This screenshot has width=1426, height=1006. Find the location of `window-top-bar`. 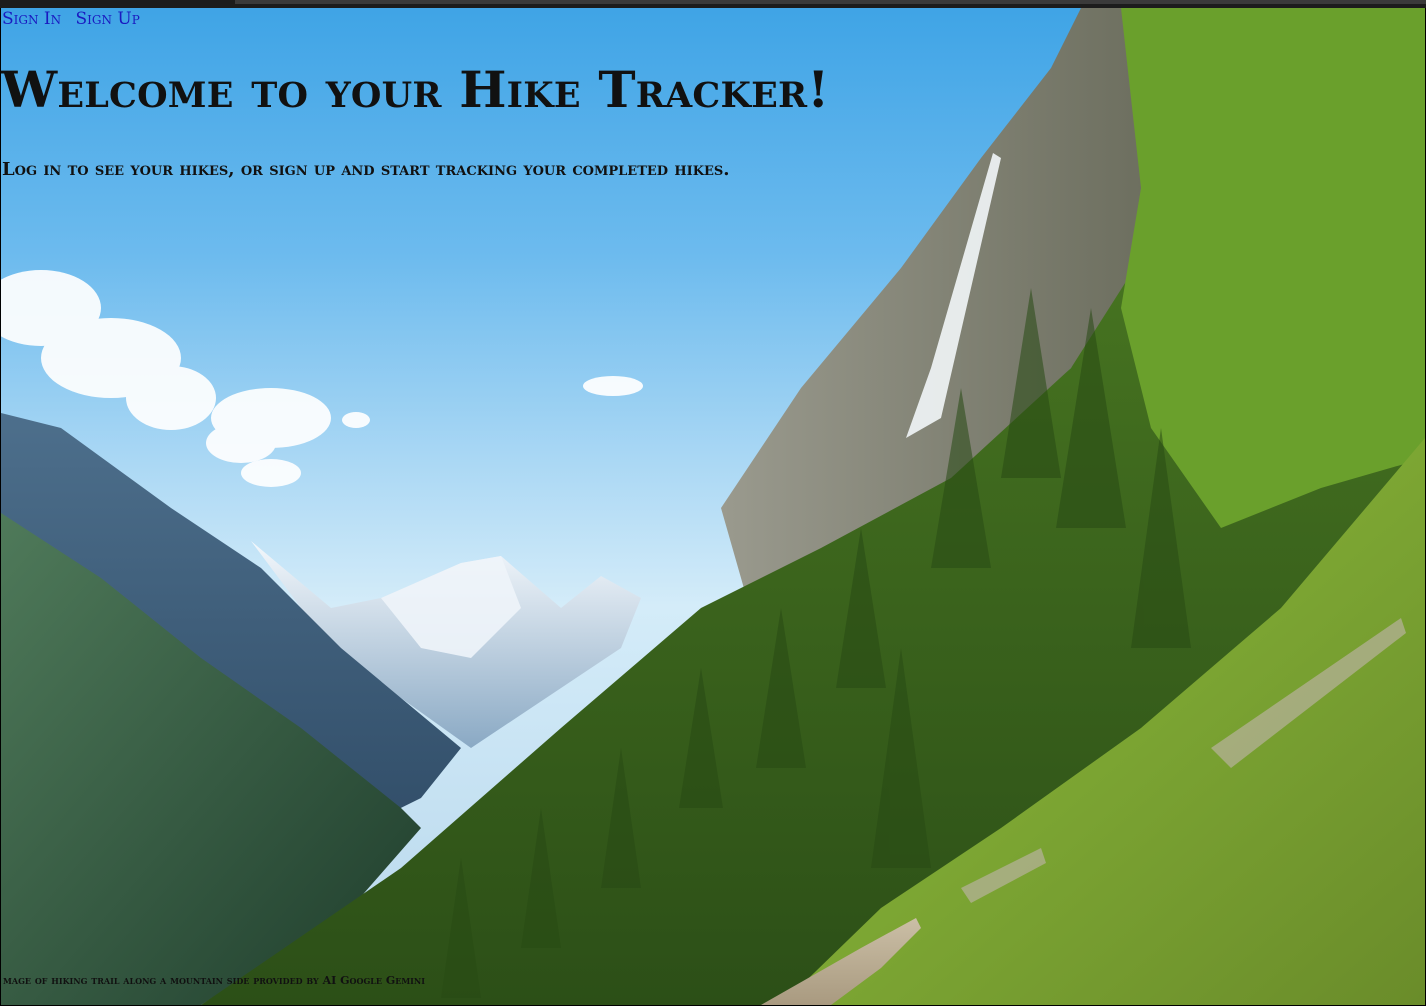

window-top-bar is located at coordinates (713, 4).